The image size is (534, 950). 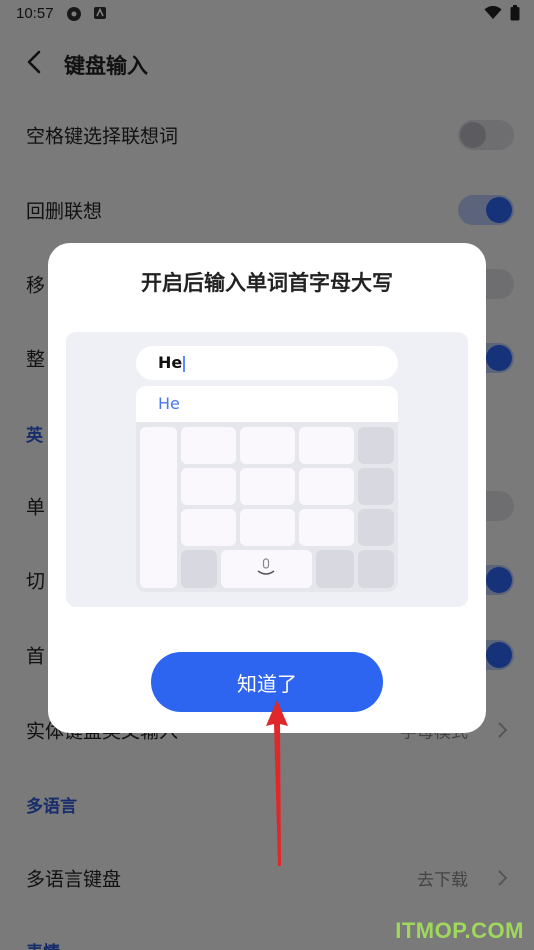 I want to click on preview-input-text: He, so click(x=170, y=362).